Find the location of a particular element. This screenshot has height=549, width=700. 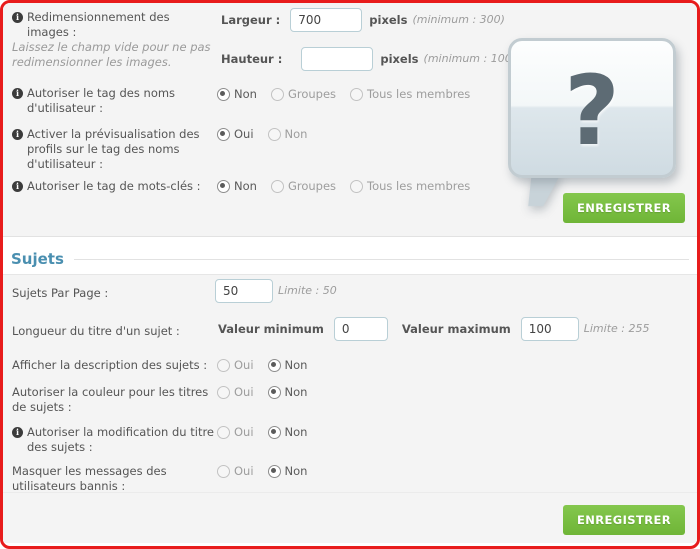

show-description-label-text: Afficher la description des sujets : is located at coordinates (110, 365).